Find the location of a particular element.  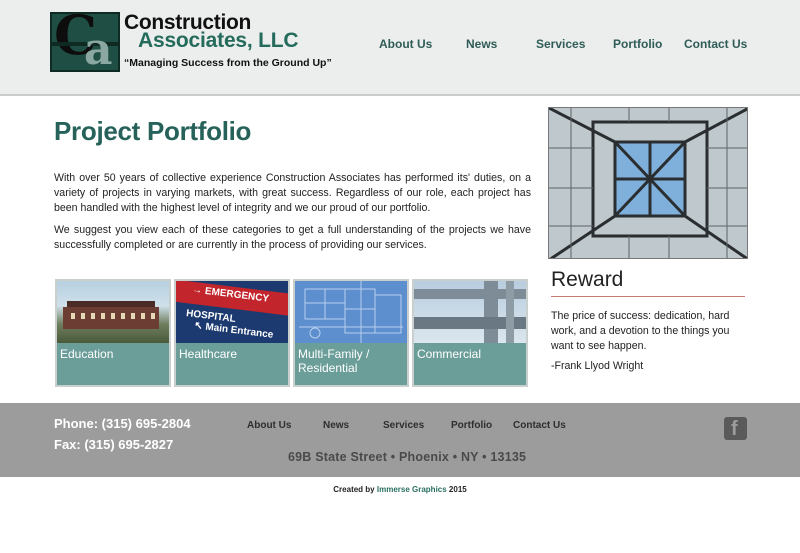

steel-beam-photo is located at coordinates (470, 312).